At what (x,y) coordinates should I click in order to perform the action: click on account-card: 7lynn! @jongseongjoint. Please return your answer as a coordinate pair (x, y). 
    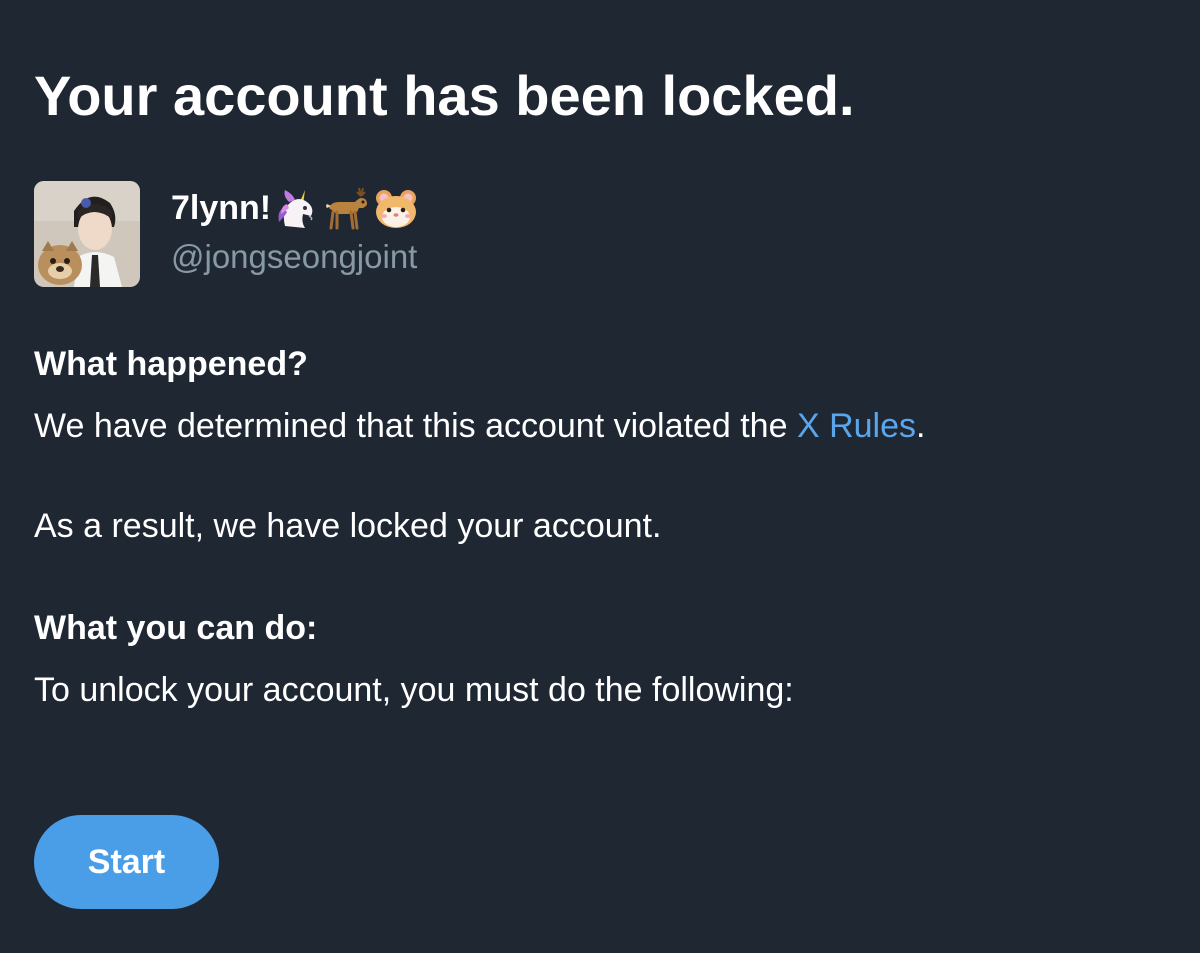
    Looking at the image, I should click on (227, 234).